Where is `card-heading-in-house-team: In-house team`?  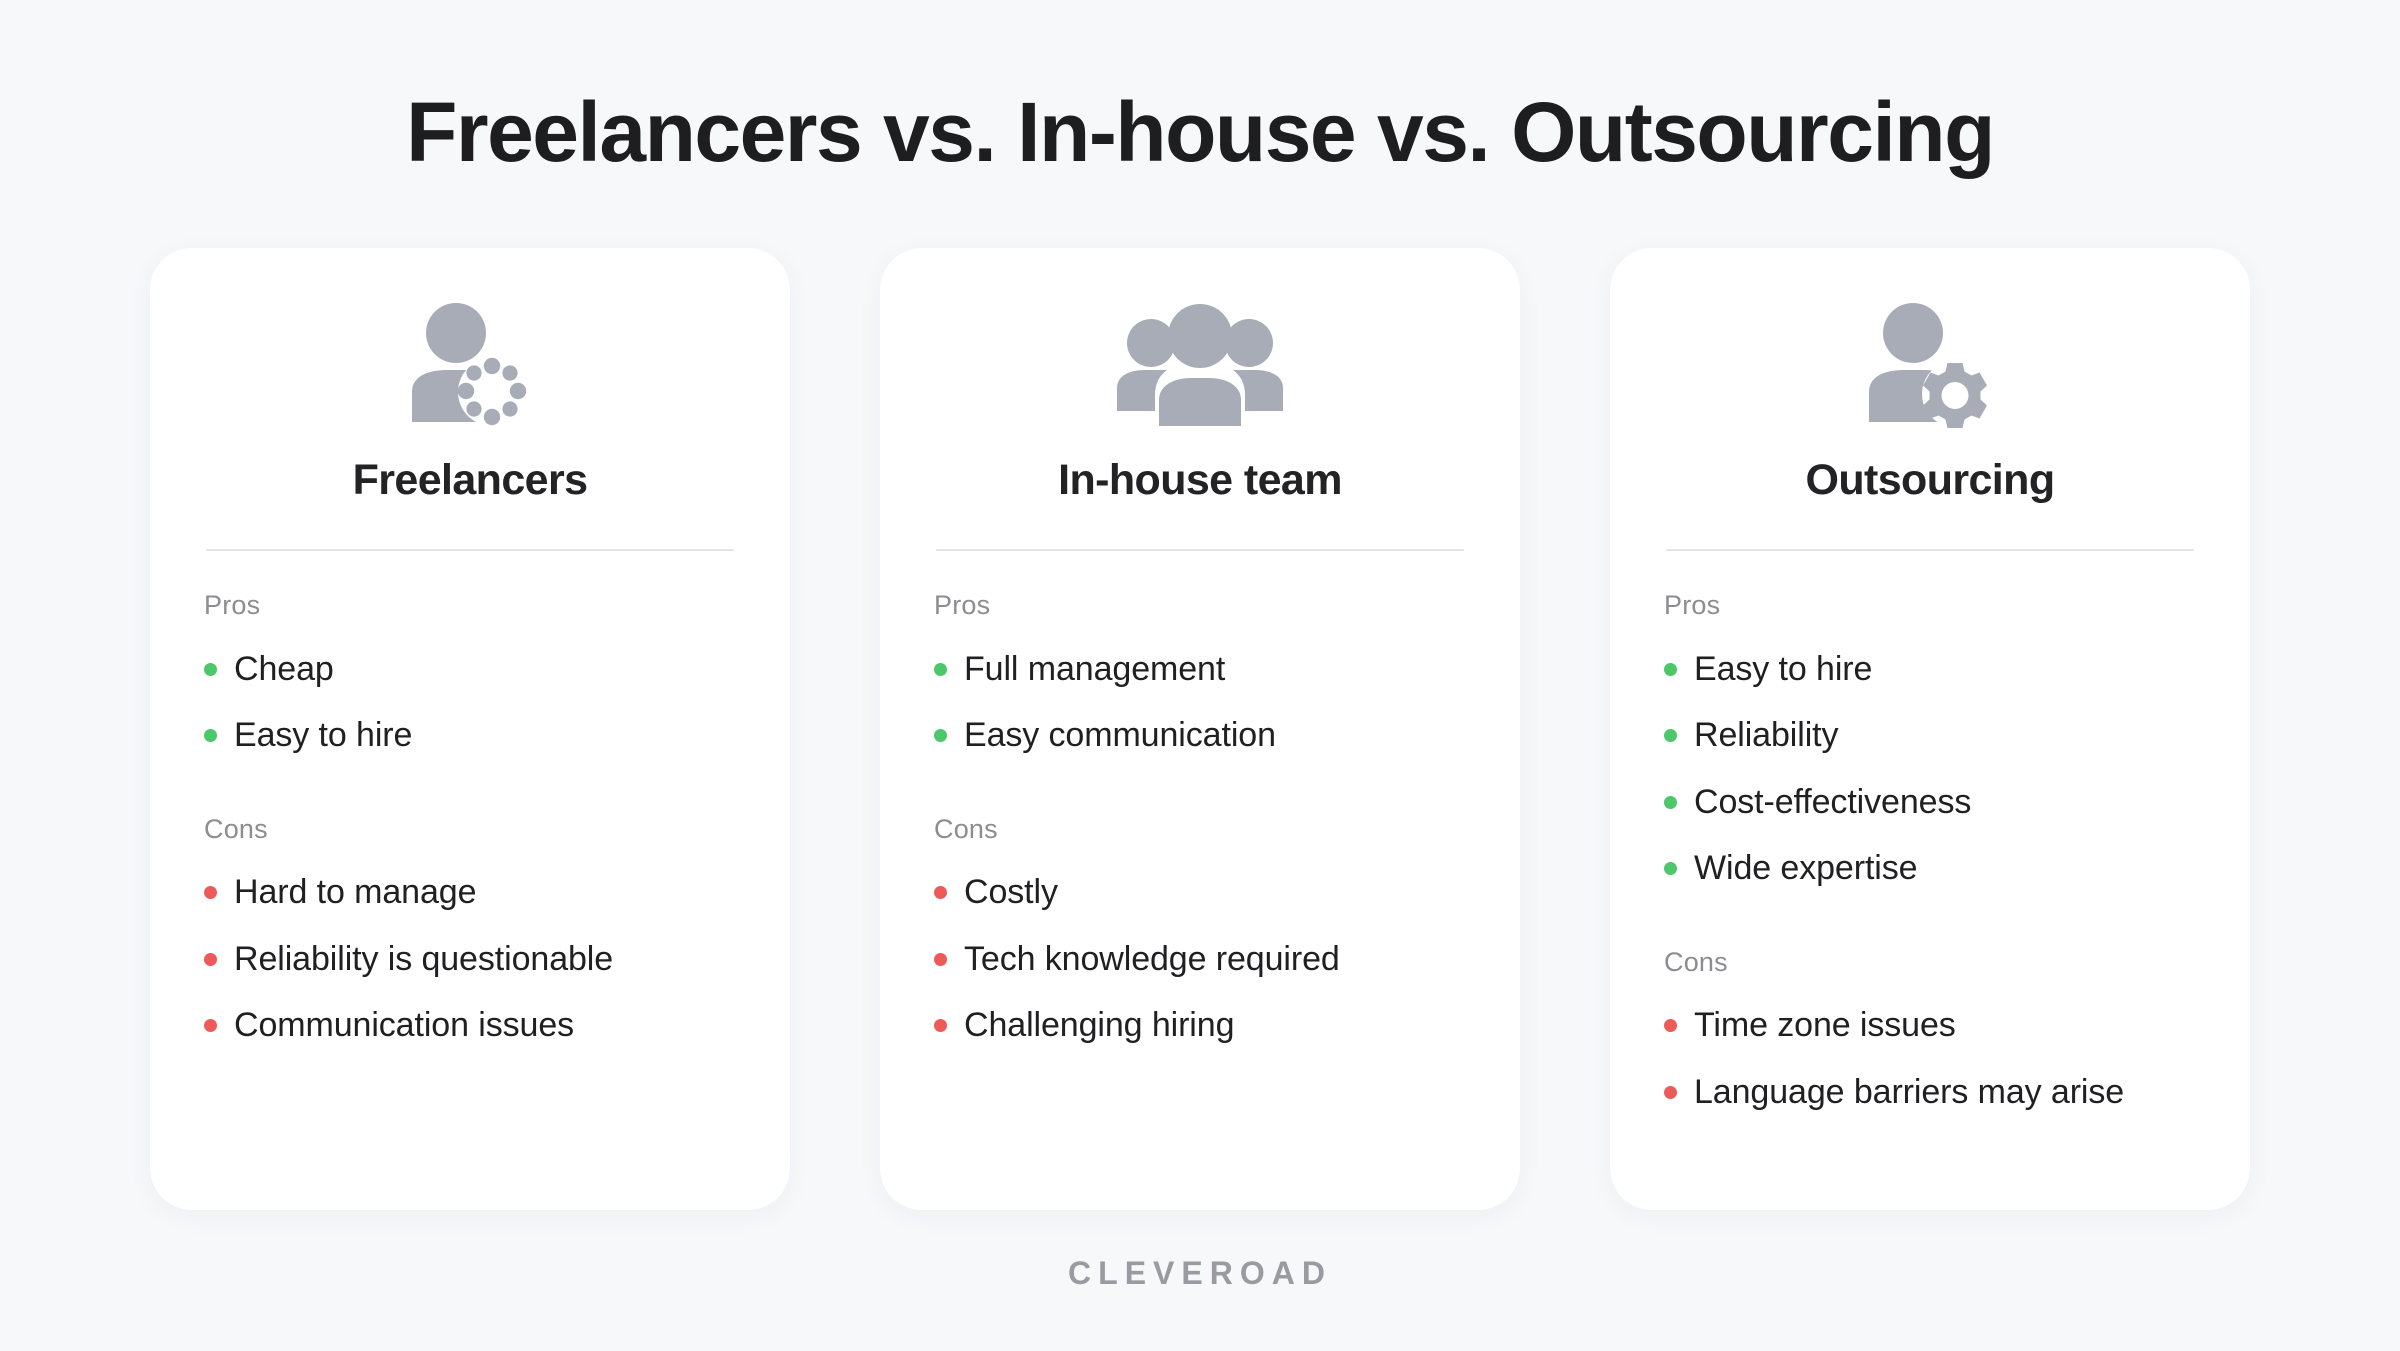
card-heading-in-house-team: In-house team is located at coordinates (1200, 480).